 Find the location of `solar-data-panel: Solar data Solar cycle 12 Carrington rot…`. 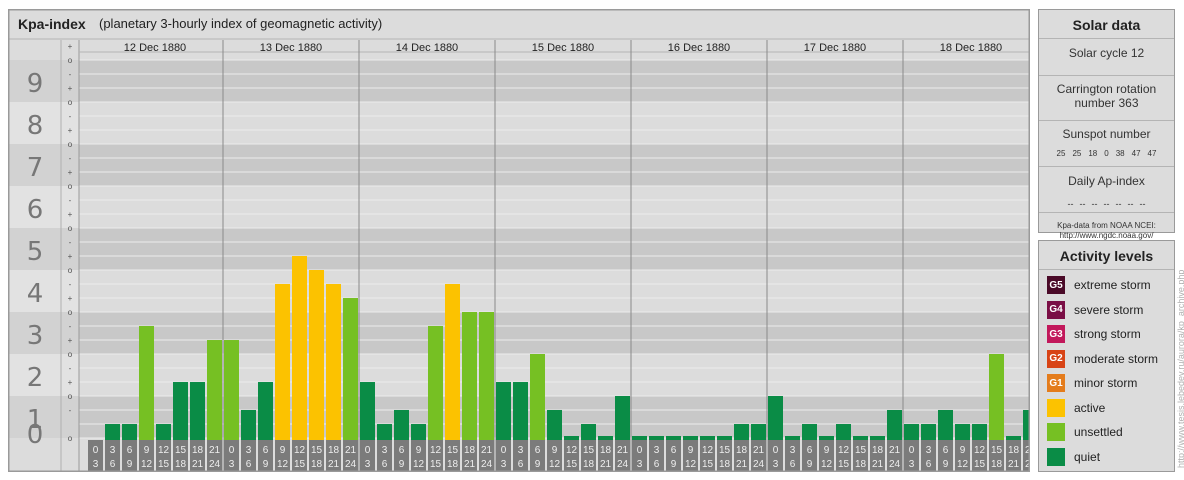

solar-data-panel: Solar data Solar cycle 12 Carrington rot… is located at coordinates (1106, 124).